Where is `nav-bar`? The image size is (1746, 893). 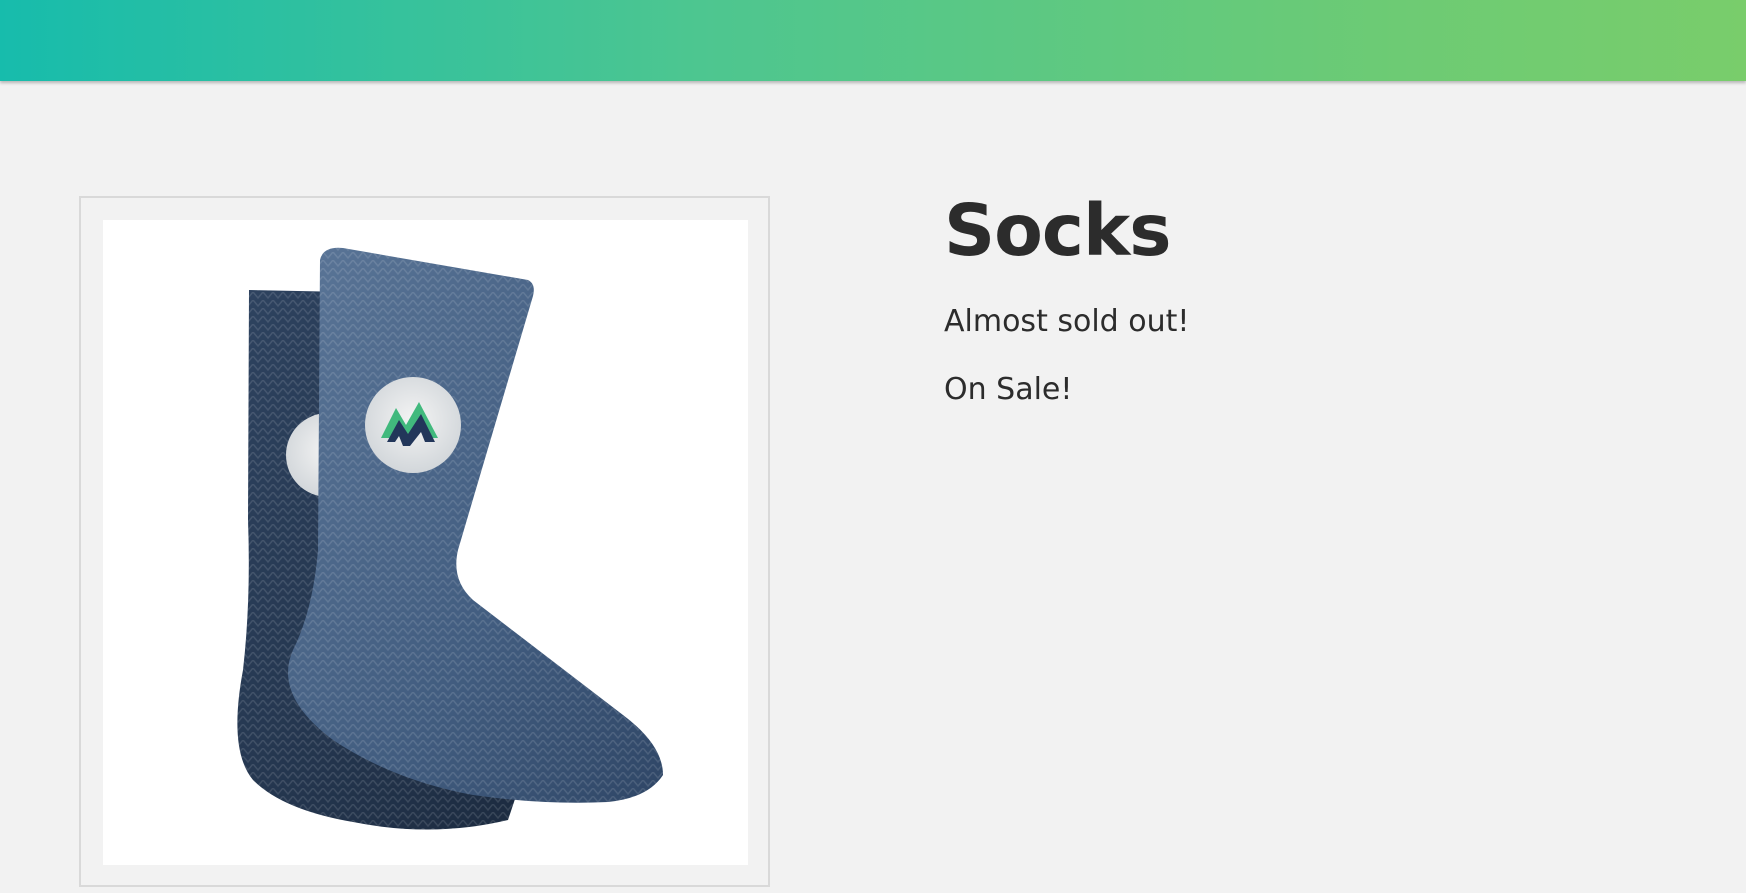
nav-bar is located at coordinates (873, 40).